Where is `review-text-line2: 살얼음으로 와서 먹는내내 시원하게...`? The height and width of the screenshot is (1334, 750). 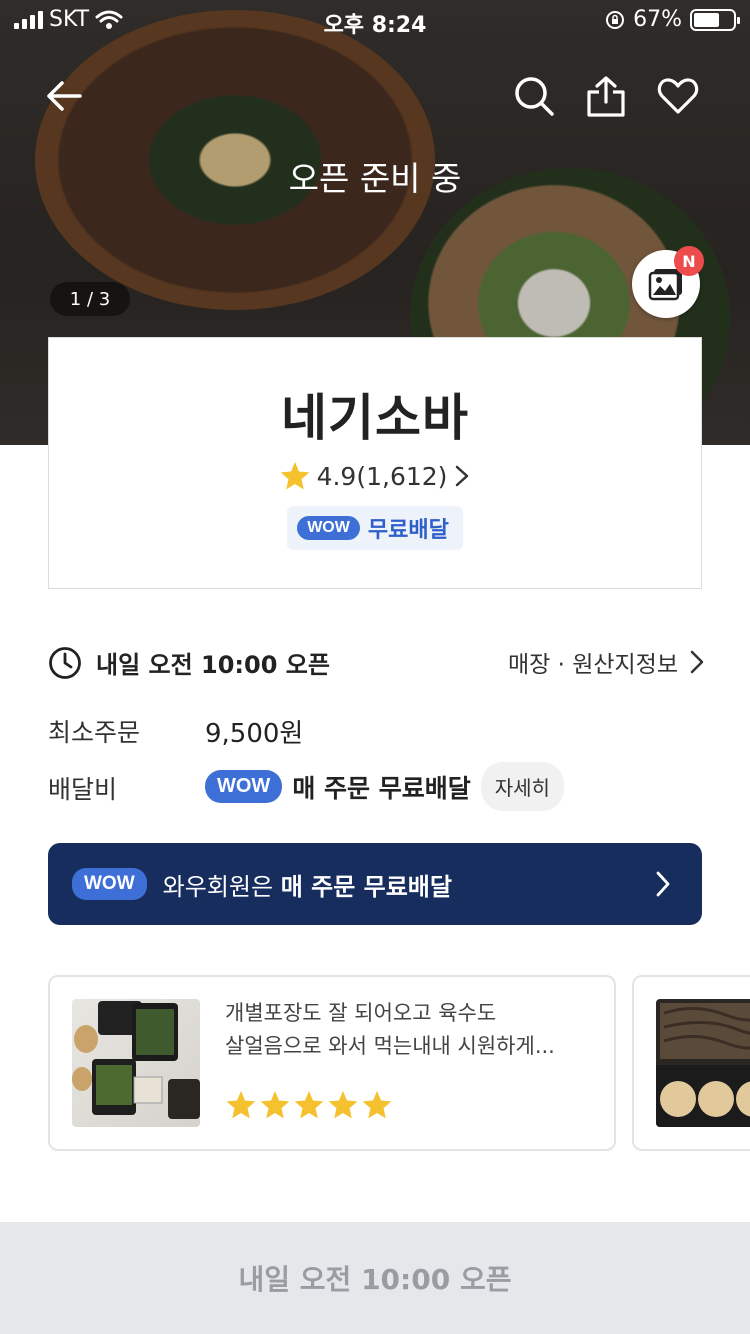
review-text-line2: 살얼음으로 와서 먹는내내 시원하게... is located at coordinates (390, 1046).